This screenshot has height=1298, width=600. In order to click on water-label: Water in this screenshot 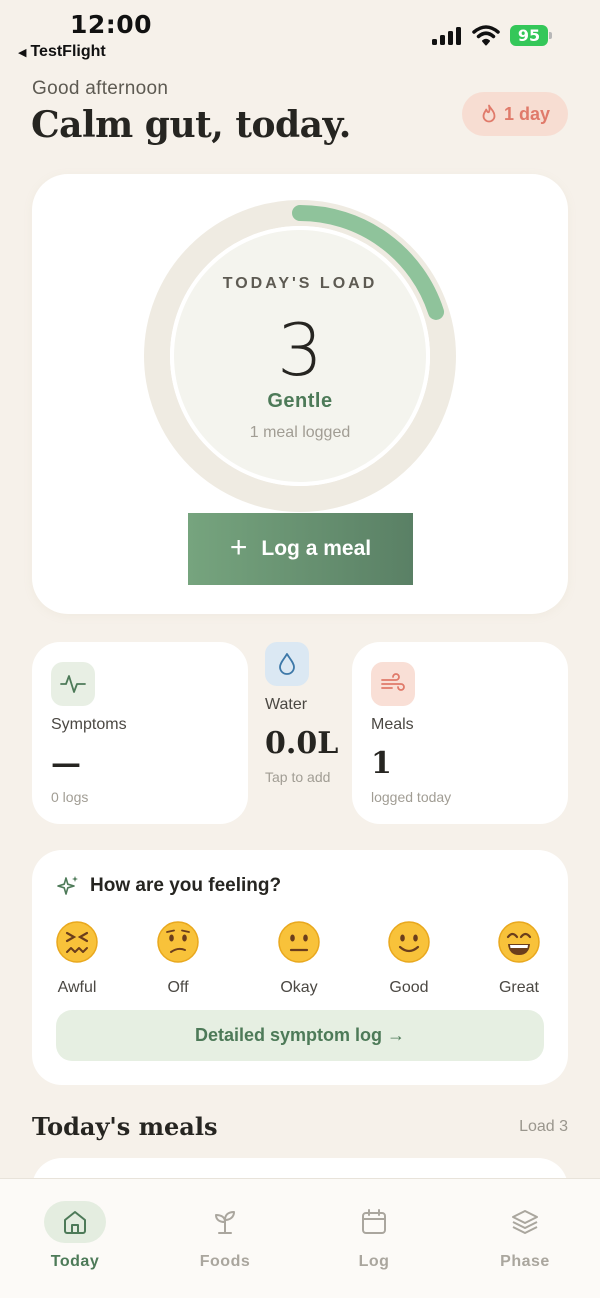, I will do `click(286, 704)`.